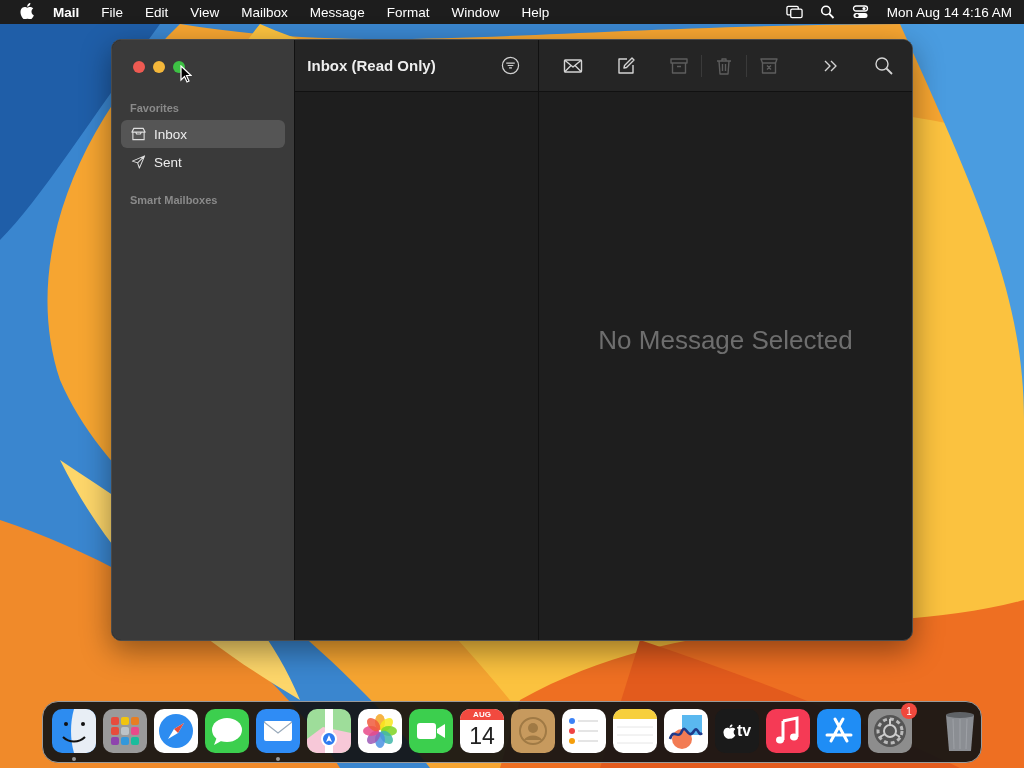 This screenshot has height=768, width=1024. Describe the element at coordinates (227, 731) in the screenshot. I see `speech-bubble-icon` at that location.